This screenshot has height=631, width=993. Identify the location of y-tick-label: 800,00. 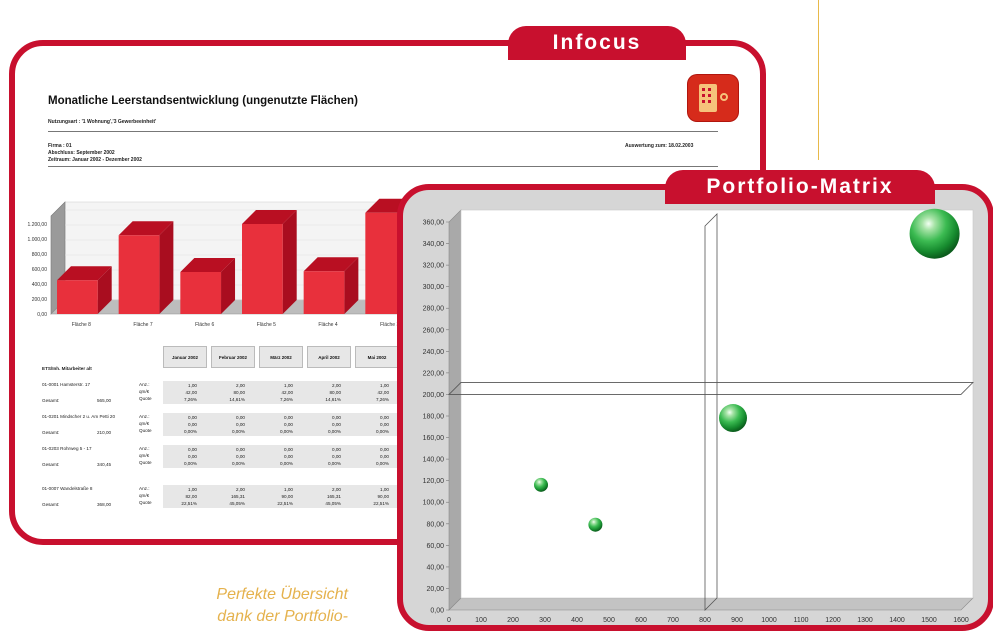
(40, 255).